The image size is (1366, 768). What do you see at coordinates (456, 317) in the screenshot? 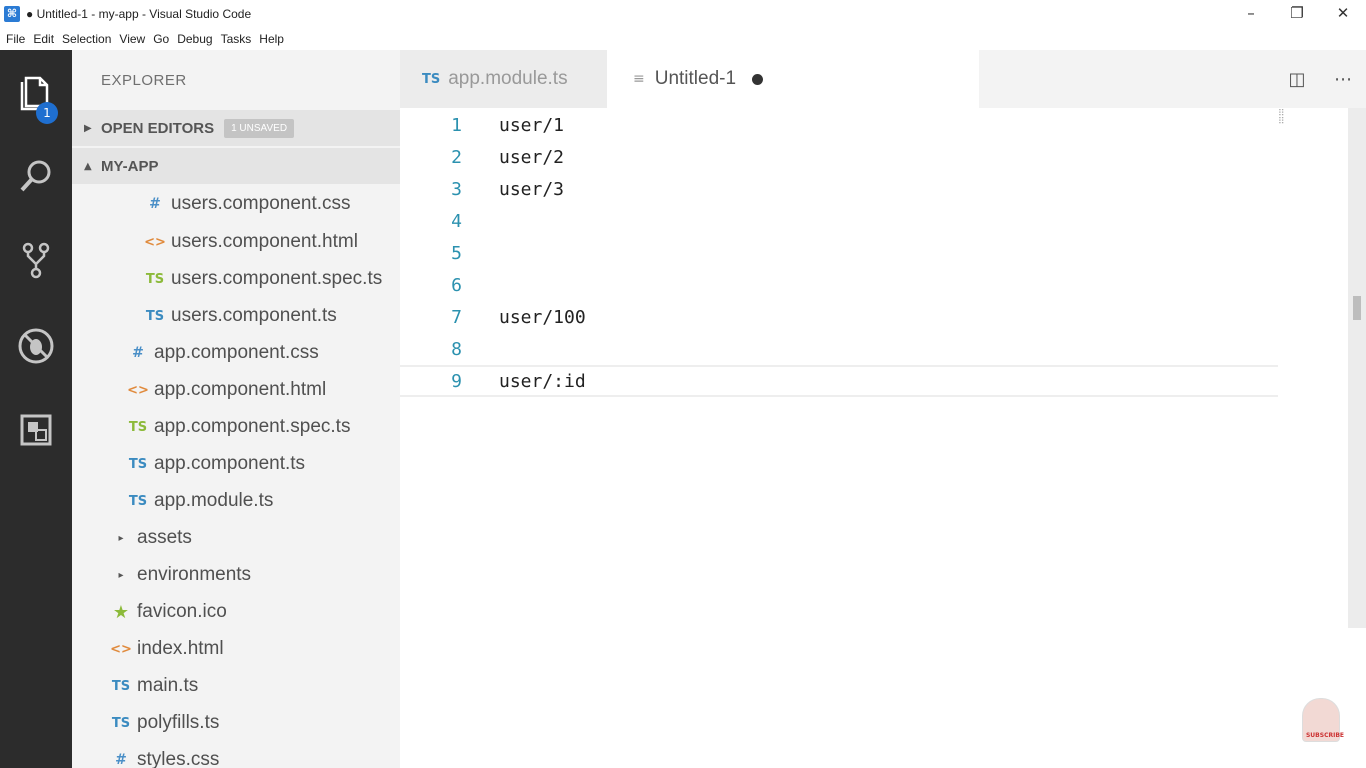
I see `line-number: 7` at bounding box center [456, 317].